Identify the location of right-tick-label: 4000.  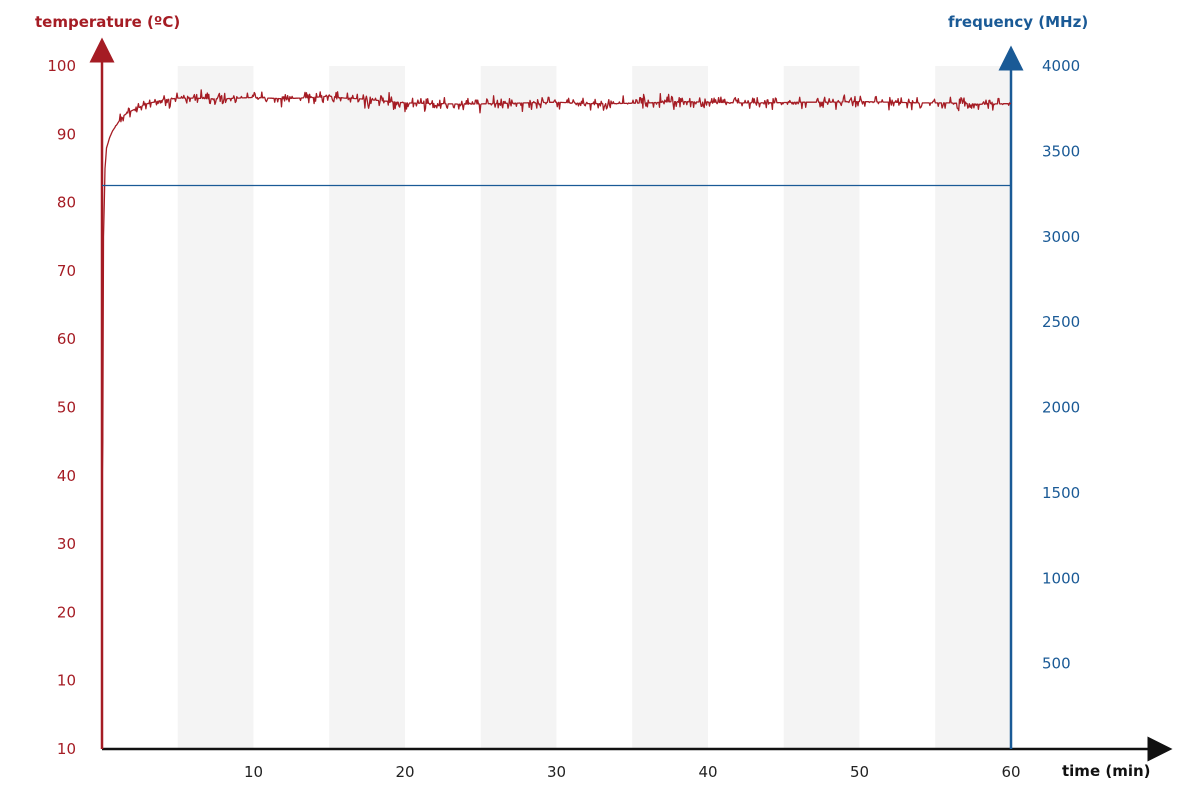
(1061, 66).